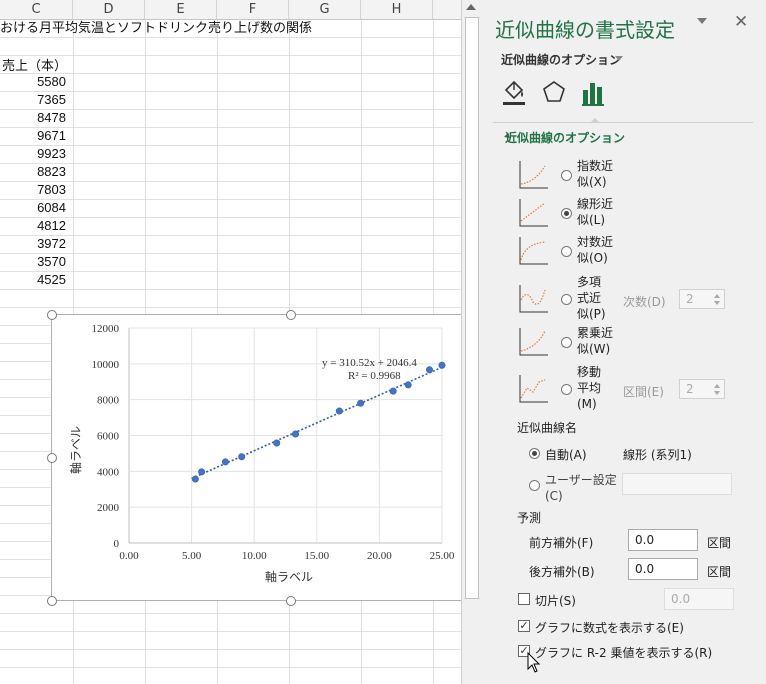 The image size is (766, 684). I want to click on trend-type-row: 指数近 似(X), so click(639, 176).